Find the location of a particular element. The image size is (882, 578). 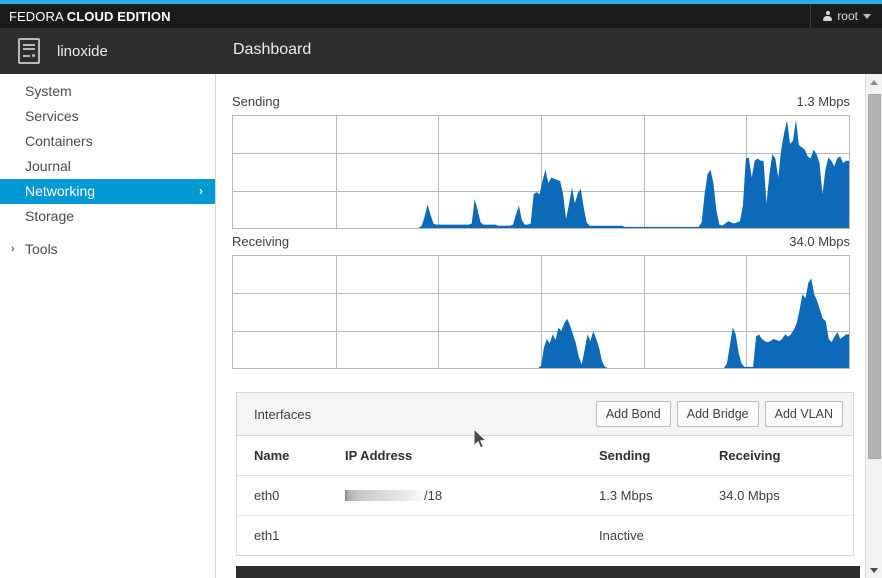

add-bond-button: Add Bond is located at coordinates (633, 414).